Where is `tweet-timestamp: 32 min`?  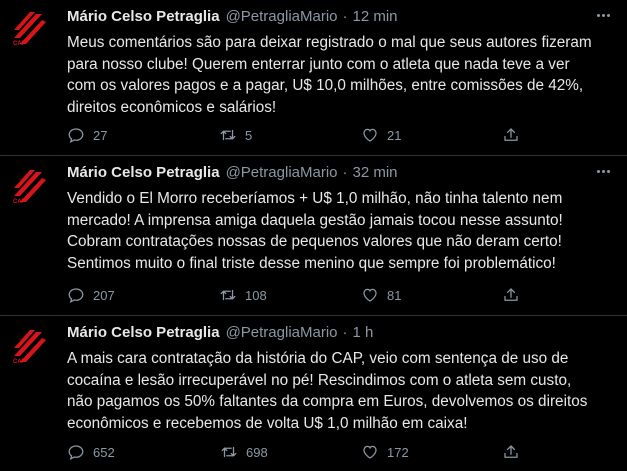 tweet-timestamp: 32 min is located at coordinates (375, 172).